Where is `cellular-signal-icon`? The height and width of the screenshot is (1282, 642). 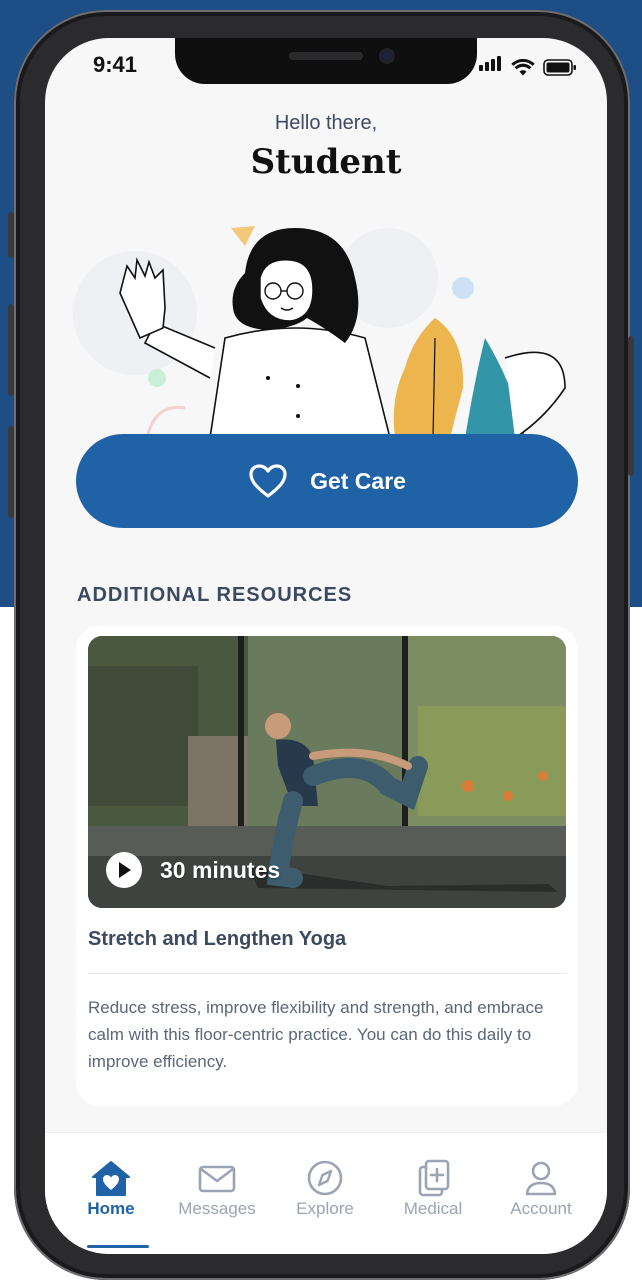
cellular-signal-icon is located at coordinates (491, 66).